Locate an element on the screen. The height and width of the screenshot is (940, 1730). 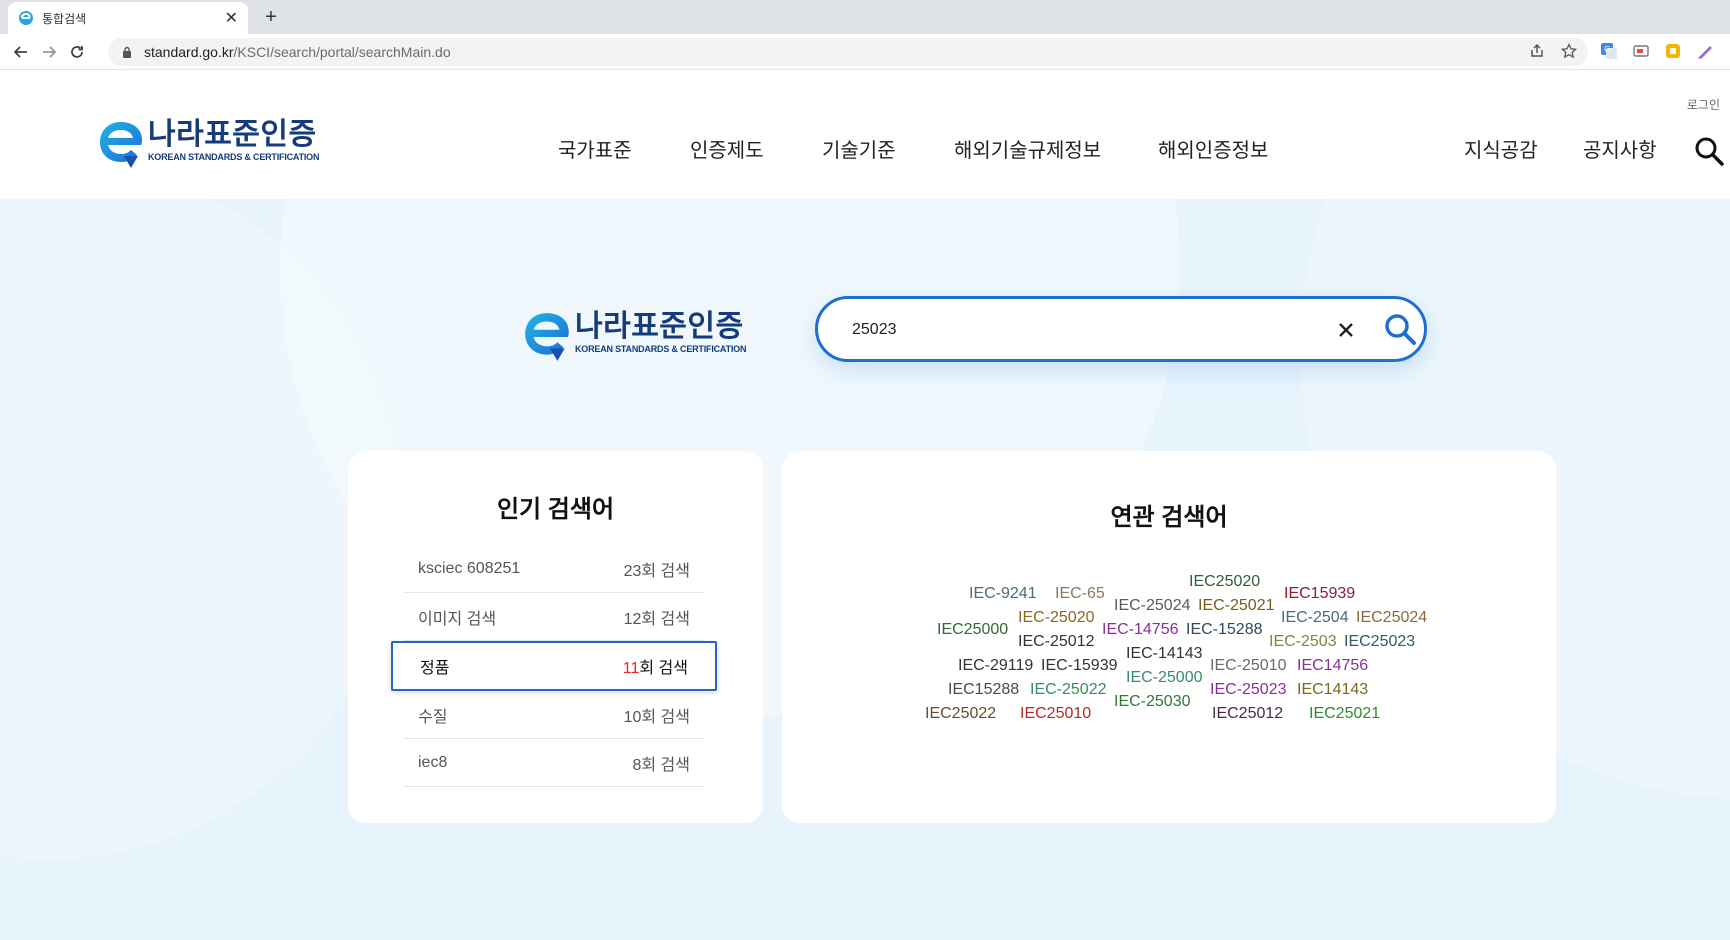
forward-icon is located at coordinates (49, 52).